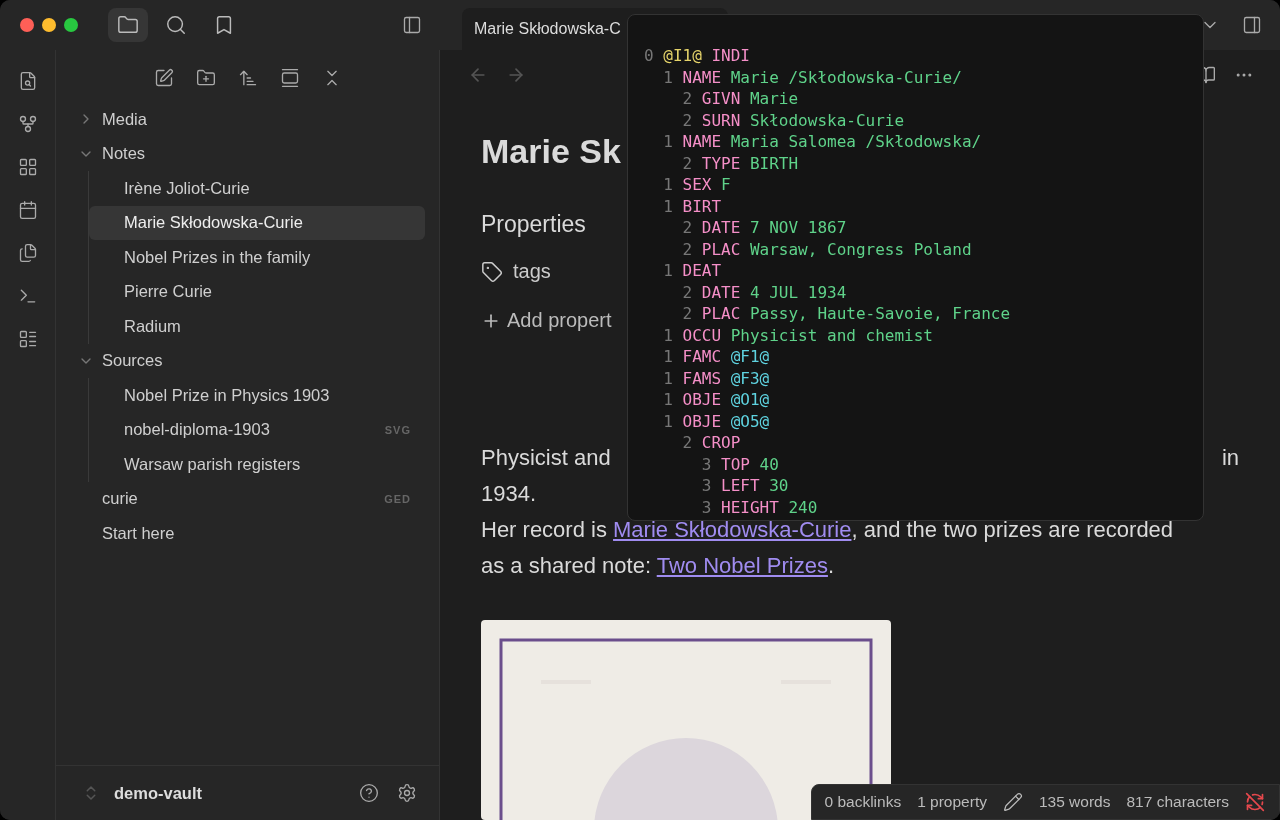 This screenshot has width=1280, height=820. Describe the element at coordinates (745, 486) in the screenshot. I see `code-line: 3 LEFT 30` at that location.